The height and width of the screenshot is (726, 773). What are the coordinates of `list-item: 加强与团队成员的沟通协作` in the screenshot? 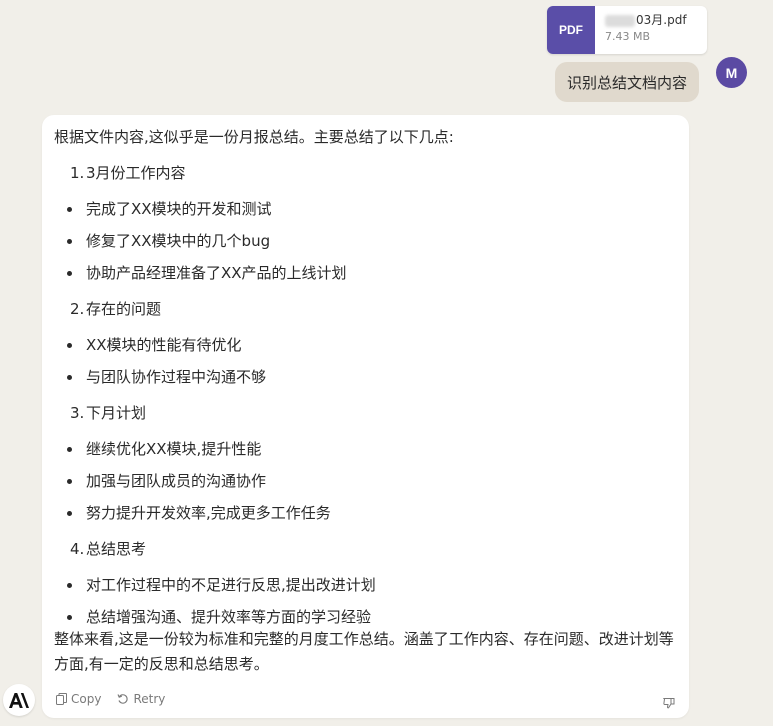 It's located at (366, 481).